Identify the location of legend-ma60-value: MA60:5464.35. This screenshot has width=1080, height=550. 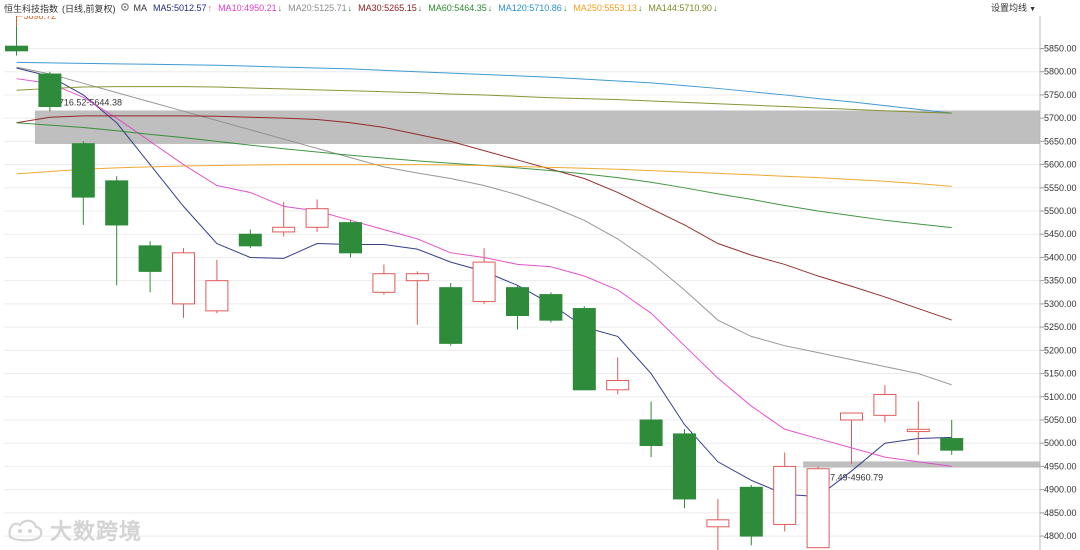
(457, 8).